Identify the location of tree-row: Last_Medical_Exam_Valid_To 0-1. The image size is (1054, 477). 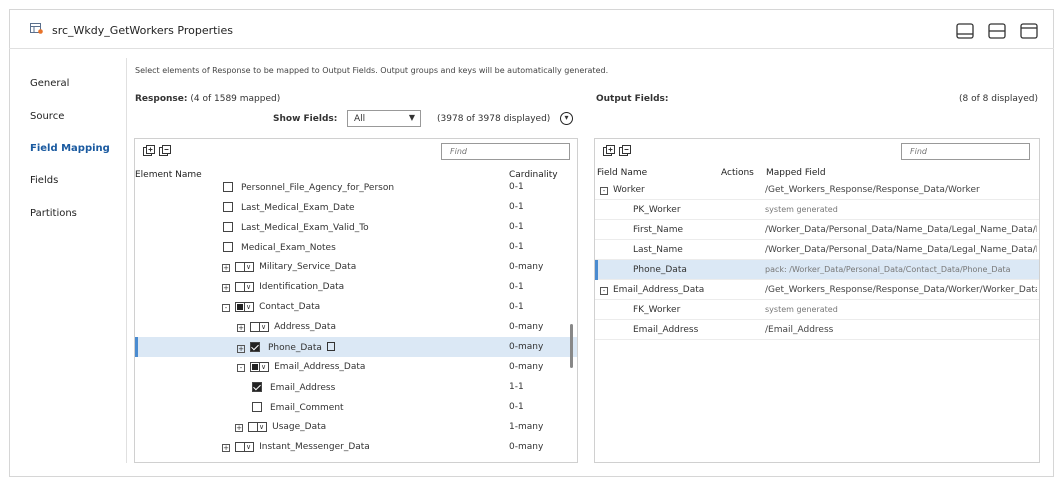
(356, 227).